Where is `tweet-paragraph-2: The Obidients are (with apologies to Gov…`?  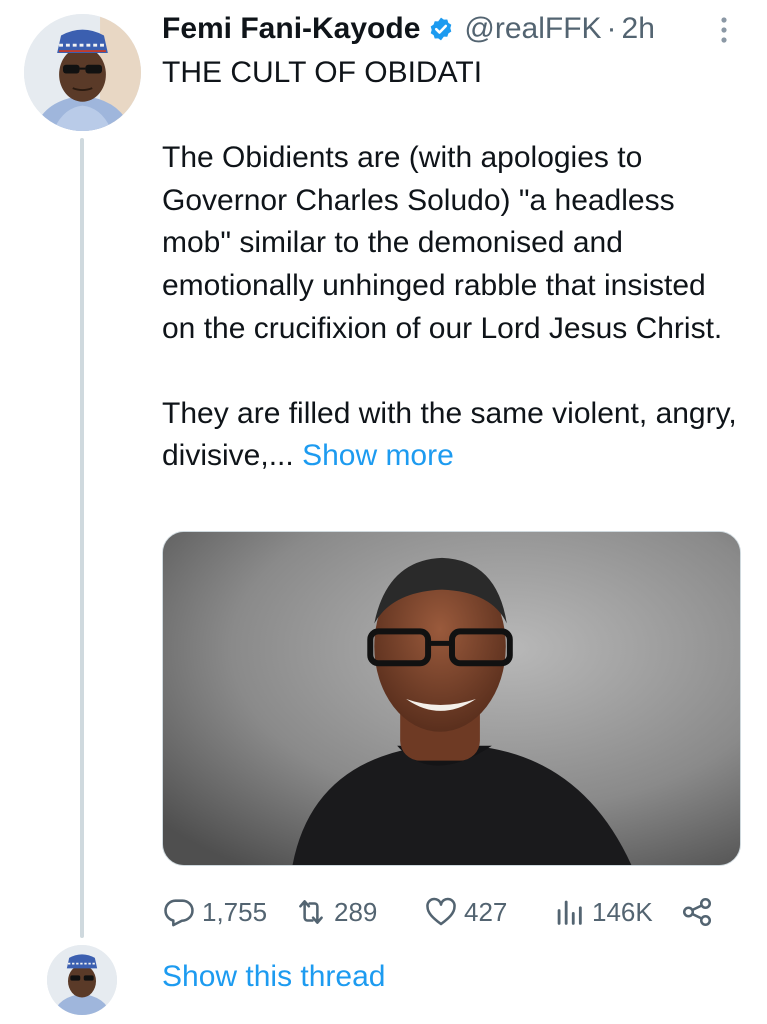
tweet-paragraph-2: The Obidients are (with apologies to Gov… is located at coordinates (442, 243).